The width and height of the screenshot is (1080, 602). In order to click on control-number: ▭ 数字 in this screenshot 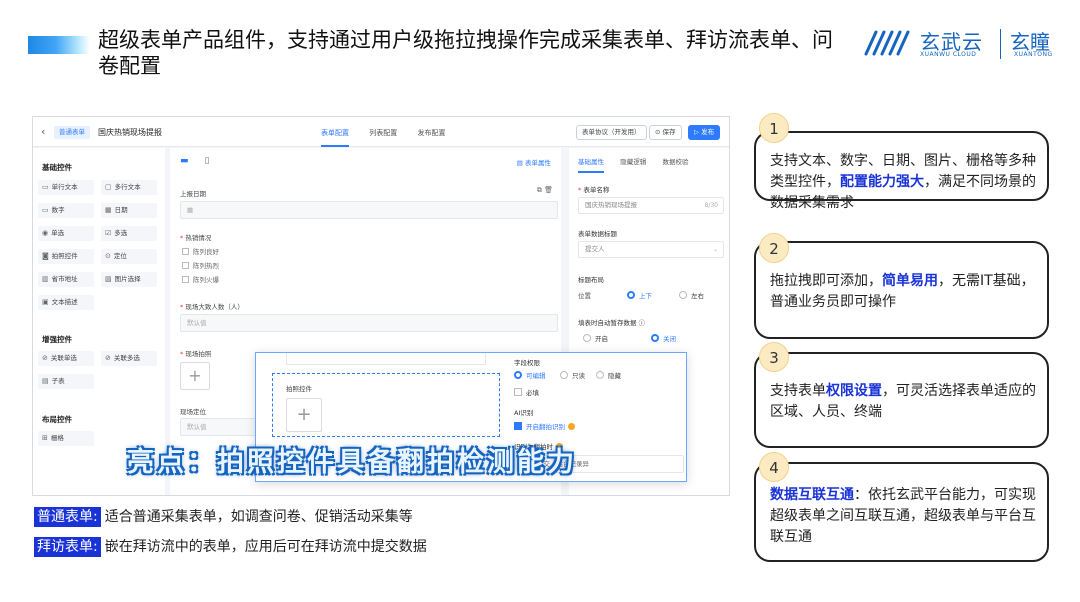, I will do `click(66, 210)`.